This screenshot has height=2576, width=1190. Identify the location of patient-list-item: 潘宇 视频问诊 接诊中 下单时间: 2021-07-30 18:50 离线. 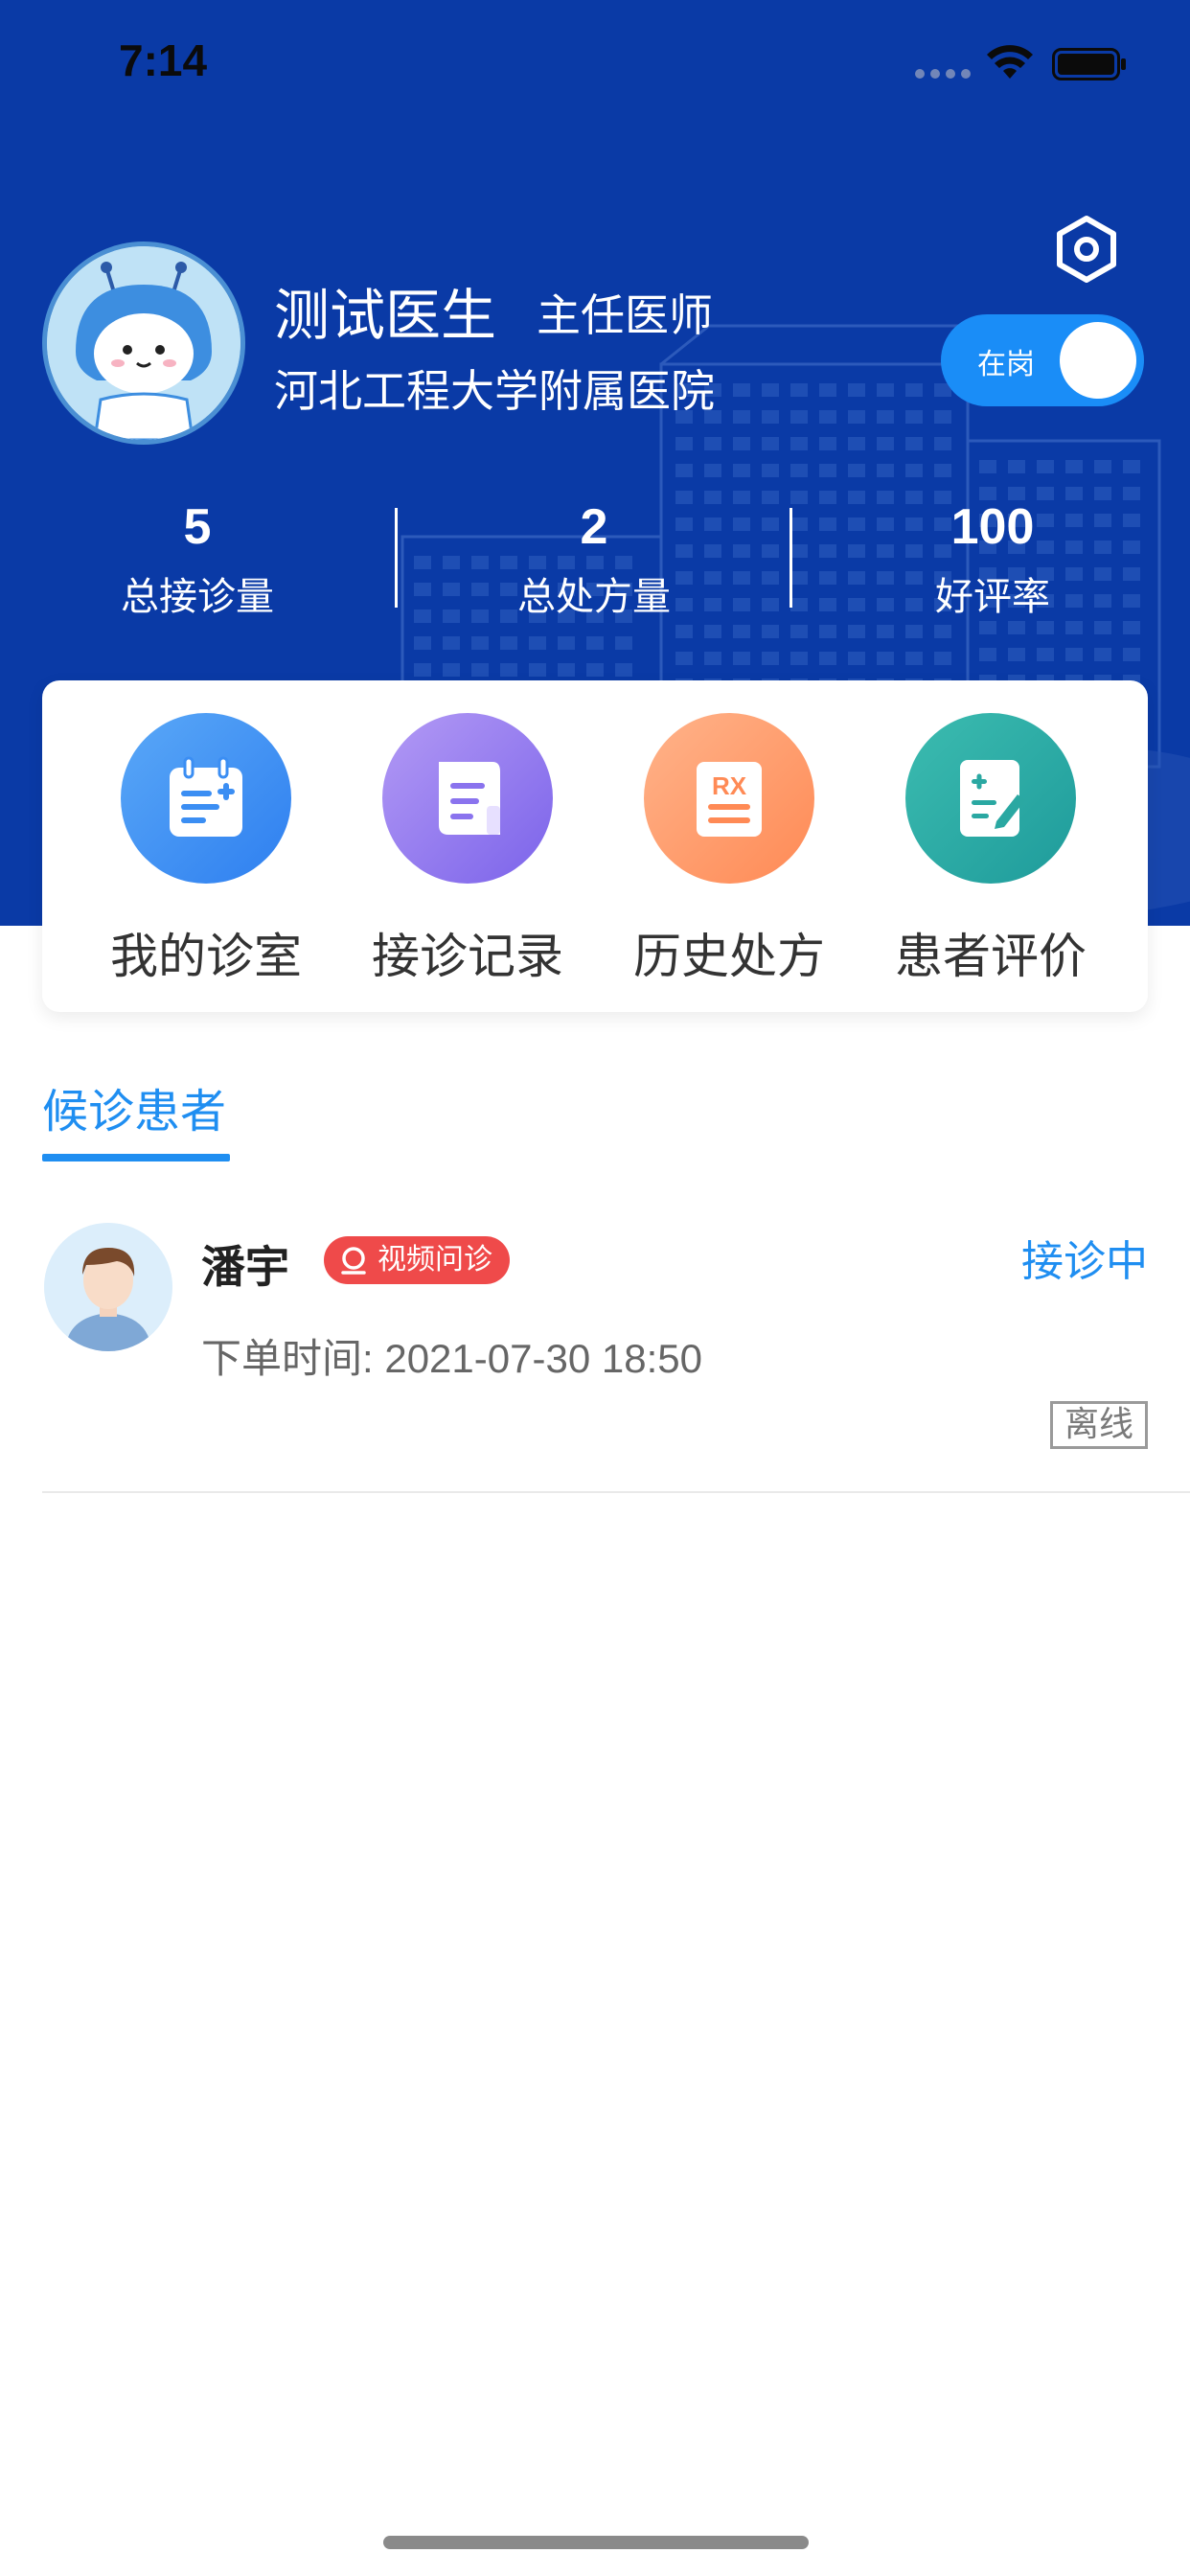
(595, 1343).